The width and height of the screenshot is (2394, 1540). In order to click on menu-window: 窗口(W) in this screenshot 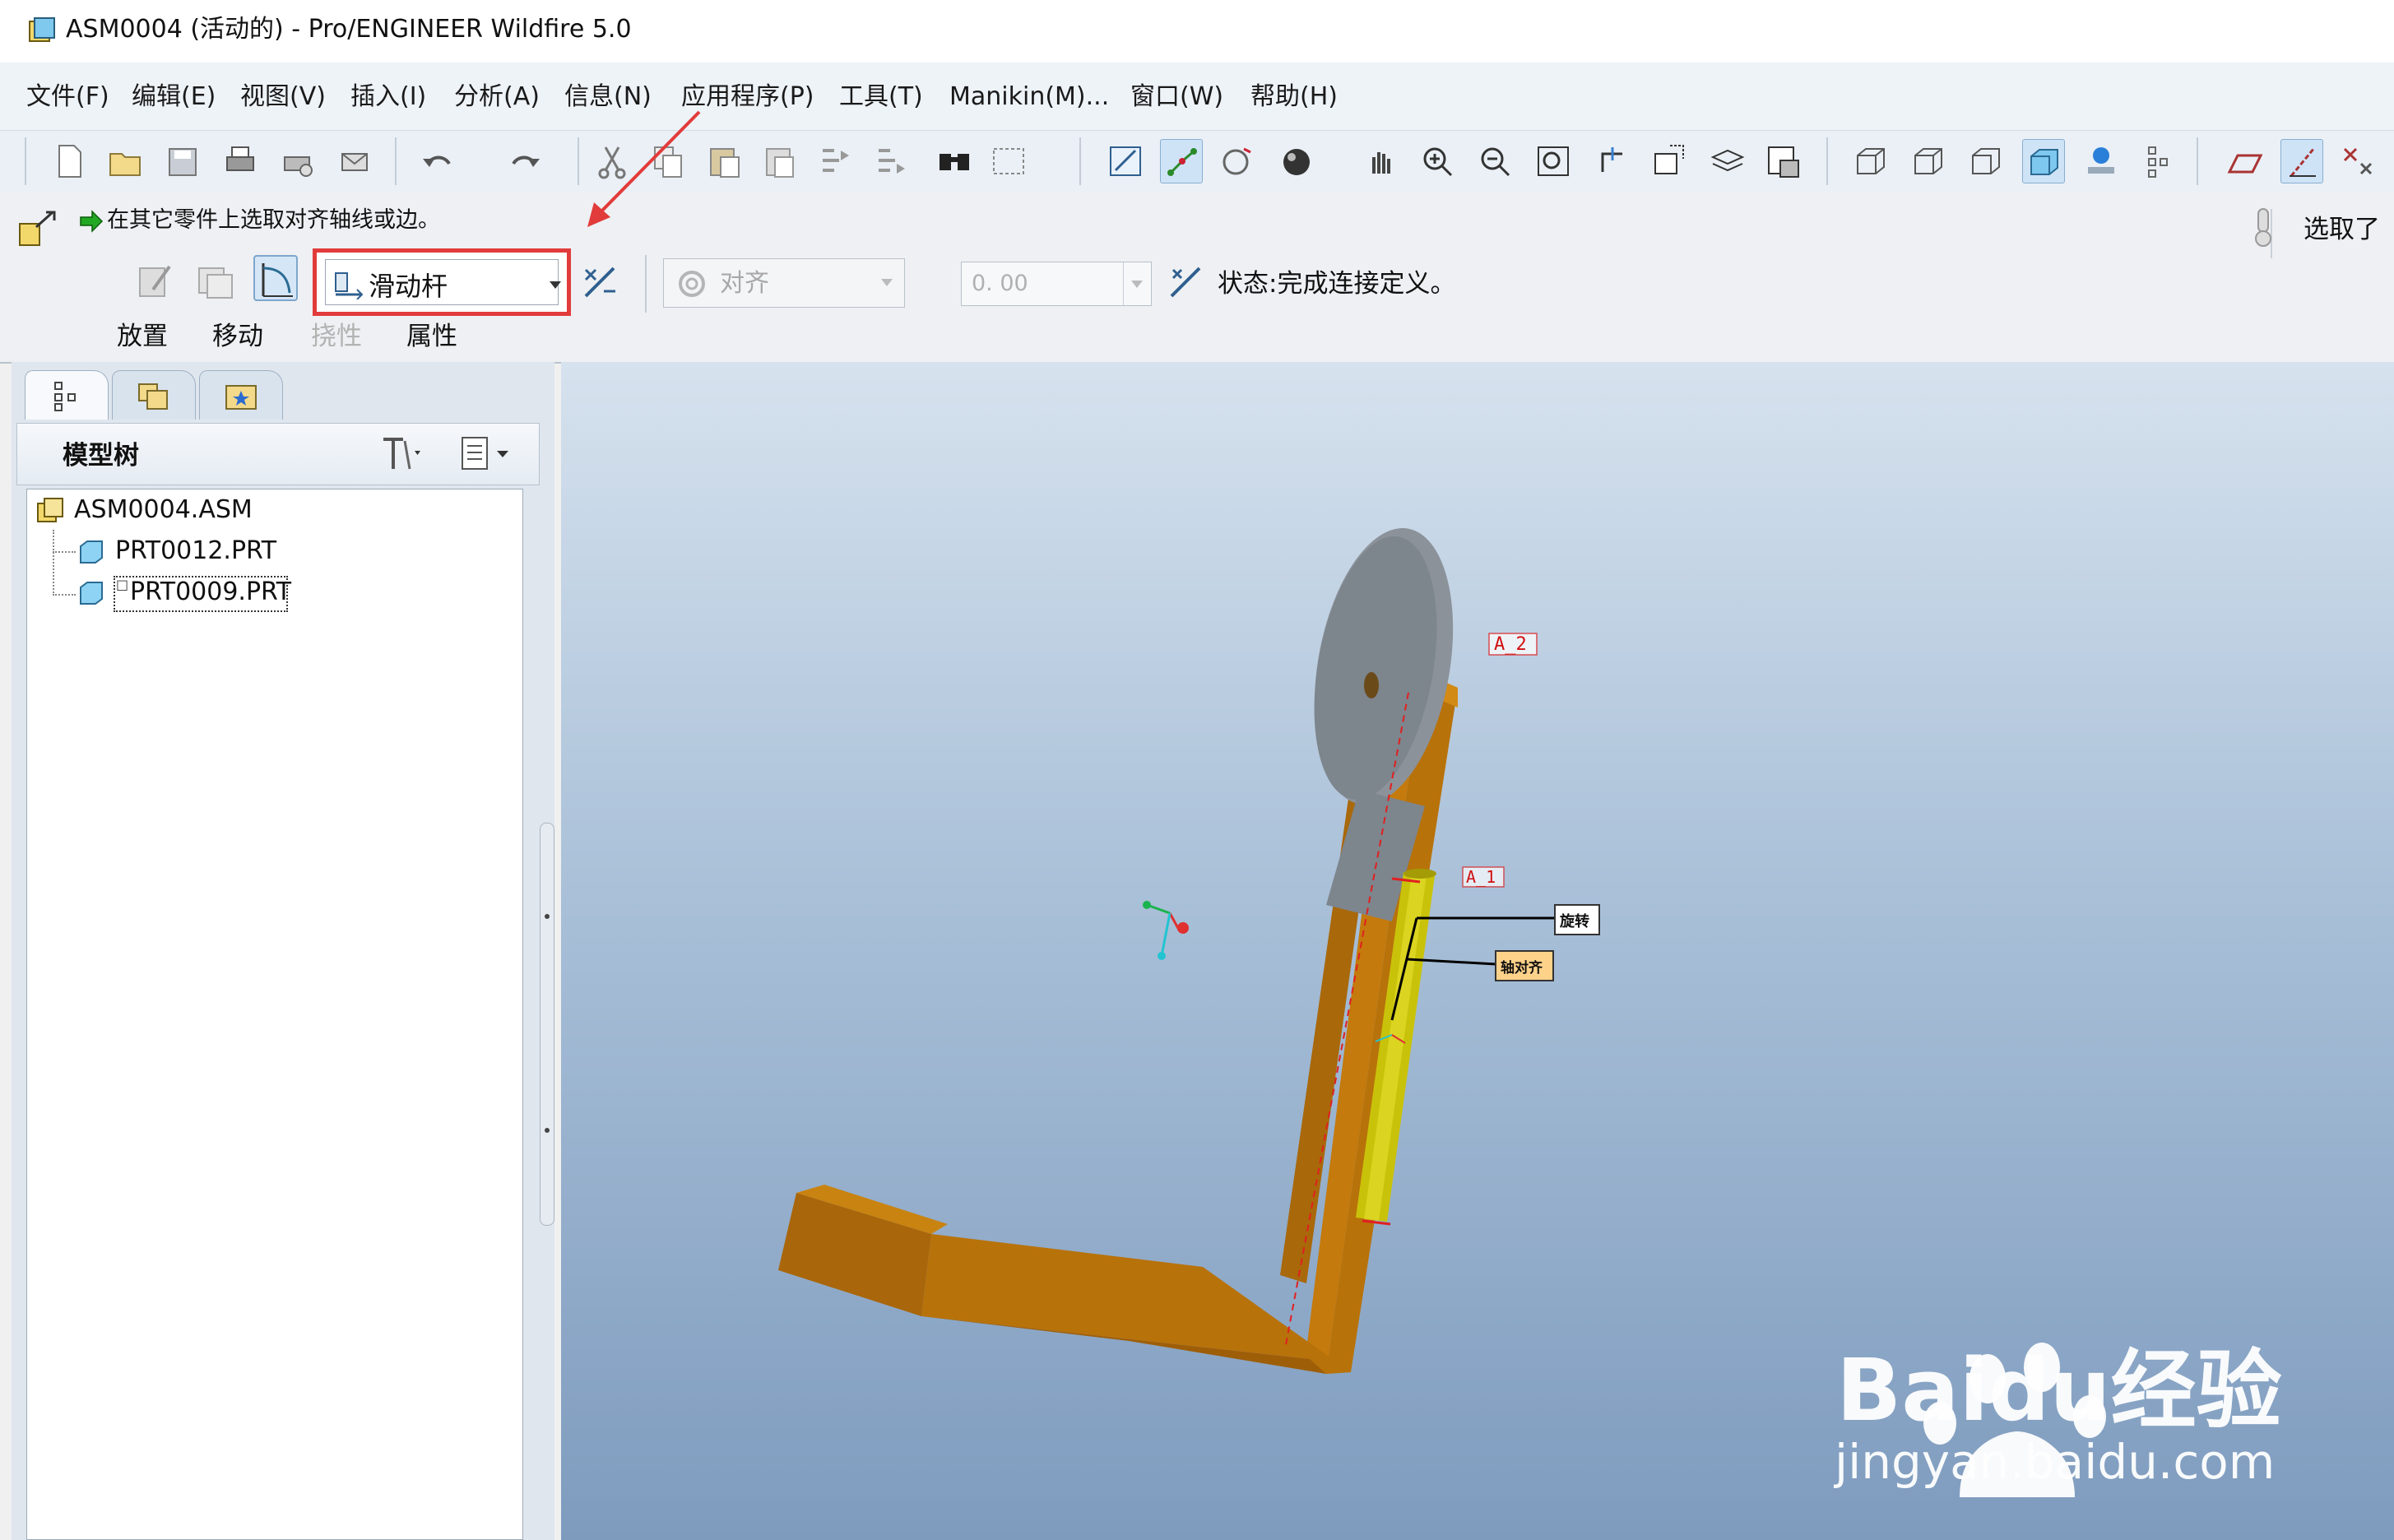, I will do `click(1176, 97)`.